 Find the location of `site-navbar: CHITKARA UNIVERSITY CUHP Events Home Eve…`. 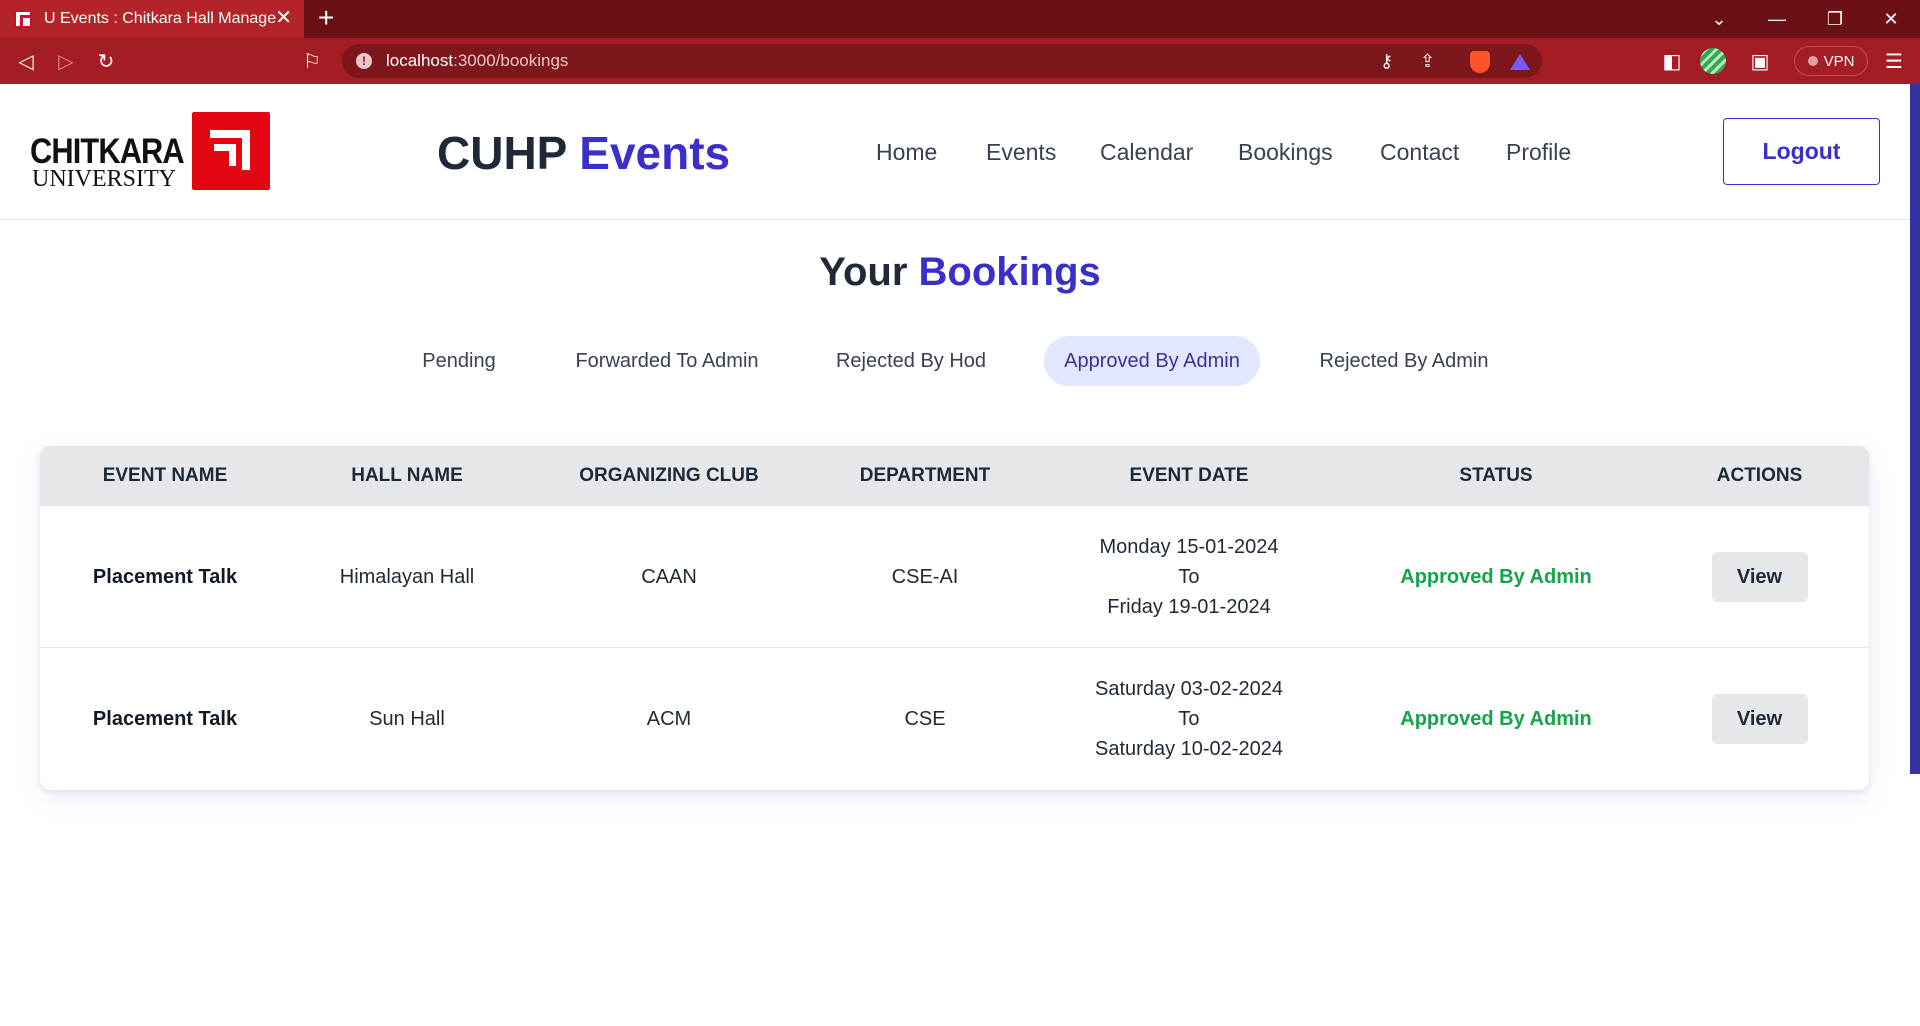

site-navbar: CHITKARA UNIVERSITY CUHP Events Home Eve… is located at coordinates (955, 152).